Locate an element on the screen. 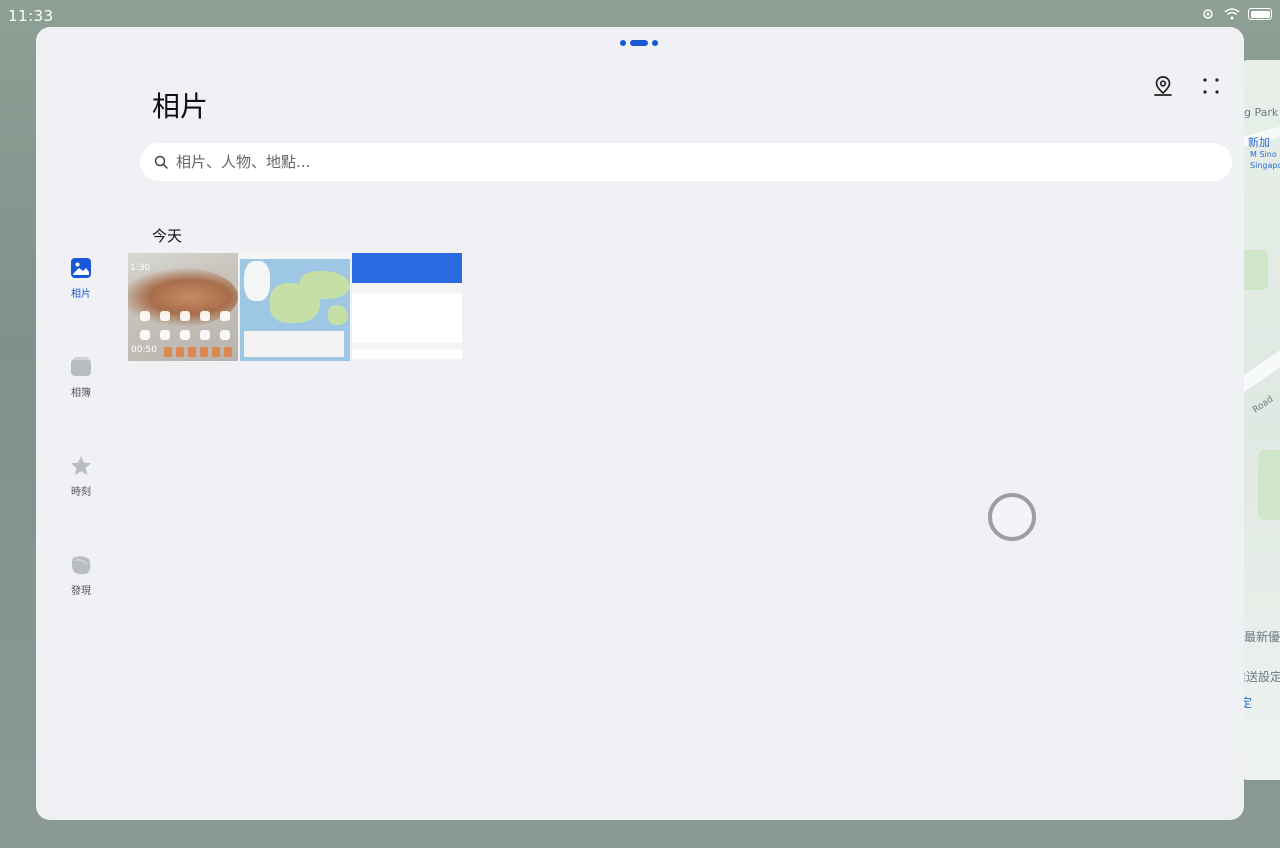 The image size is (1280, 848). map-location-button is located at coordinates (1163, 86).